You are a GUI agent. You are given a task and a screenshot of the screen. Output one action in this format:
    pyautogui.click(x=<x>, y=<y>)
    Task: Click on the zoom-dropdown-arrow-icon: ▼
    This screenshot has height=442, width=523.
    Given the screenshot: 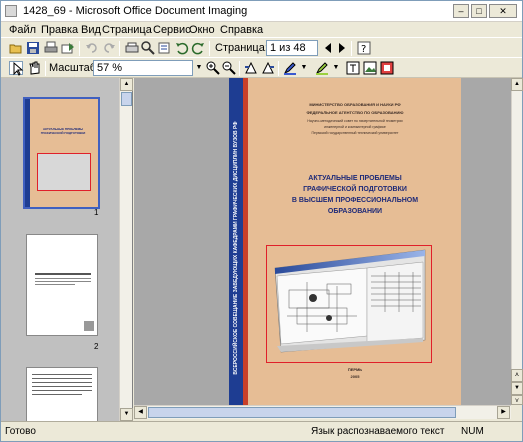 What is the action you would take?
    pyautogui.click(x=199, y=68)
    